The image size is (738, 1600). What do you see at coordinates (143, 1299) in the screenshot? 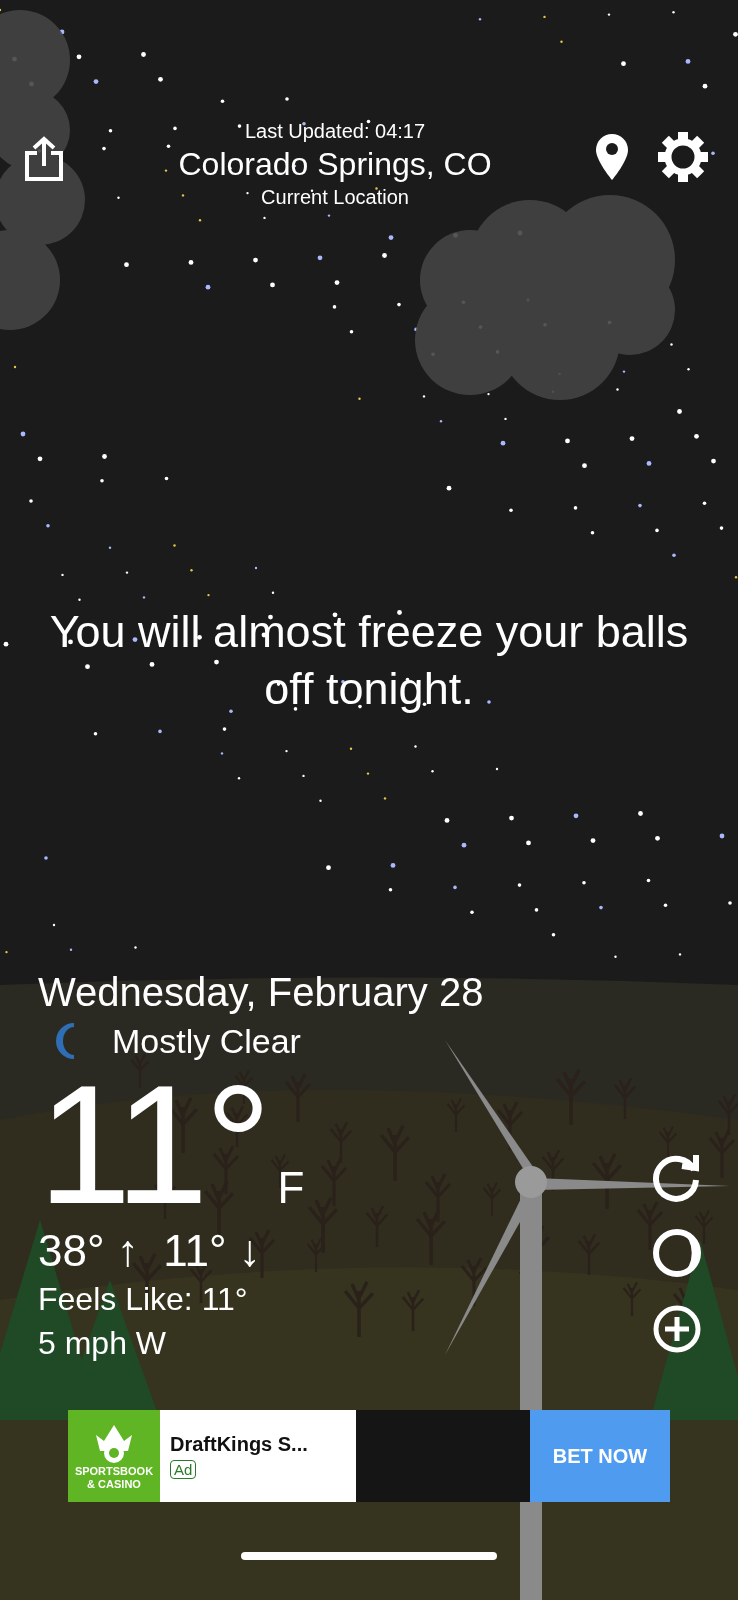
I see `feels-like-text: Feels Like: 11°` at bounding box center [143, 1299].